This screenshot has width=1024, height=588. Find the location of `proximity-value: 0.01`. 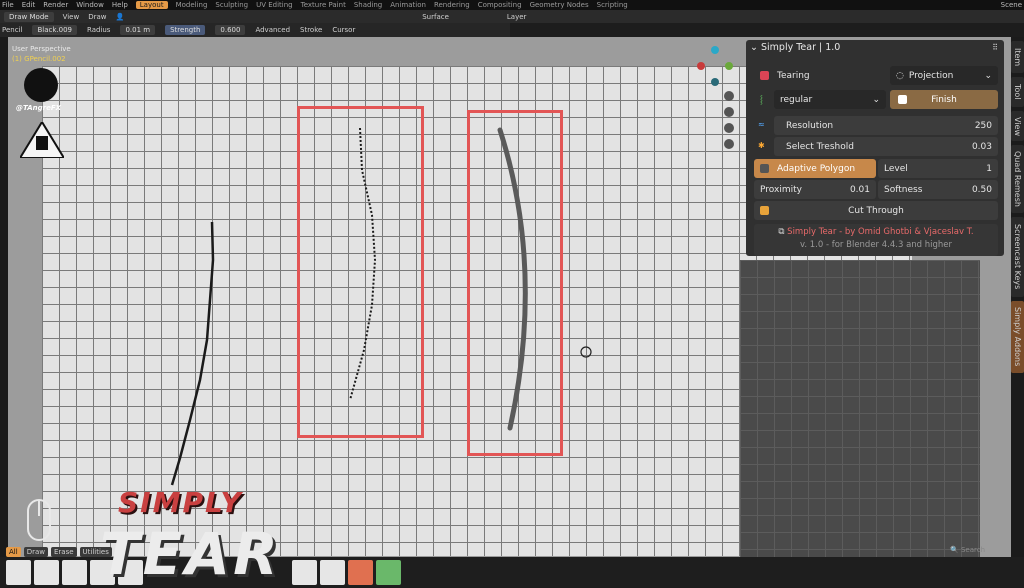

proximity-value: 0.01 is located at coordinates (859, 189).